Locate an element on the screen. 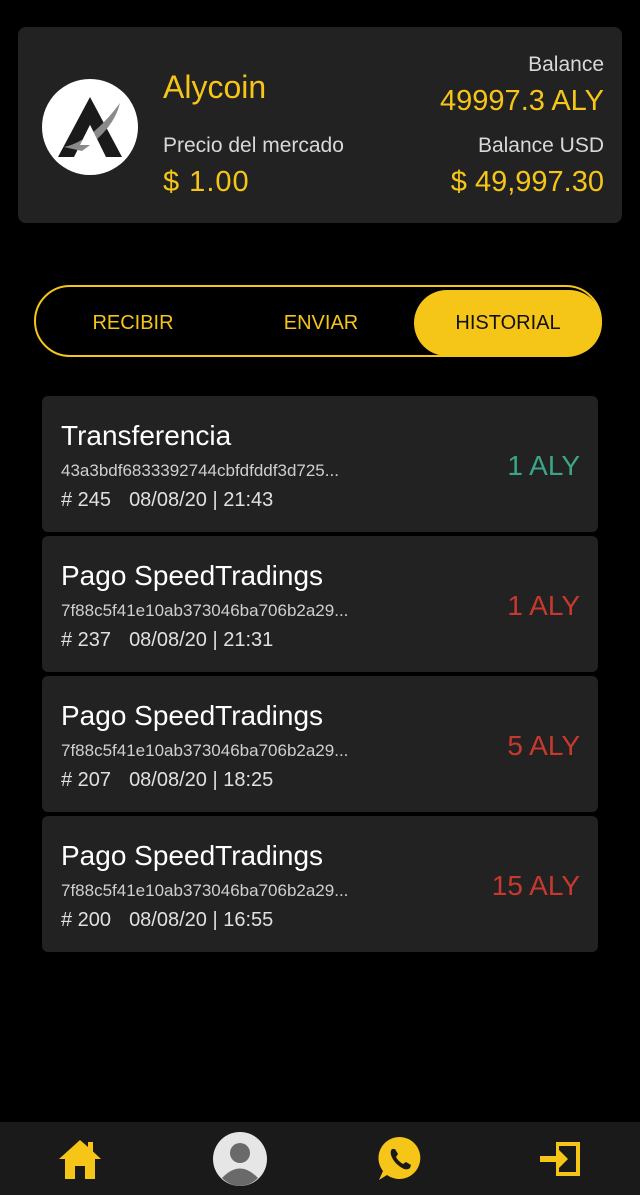 The image size is (640, 1195). transaction-datetime: 08/08/20 | 16:55 is located at coordinates (201, 920).